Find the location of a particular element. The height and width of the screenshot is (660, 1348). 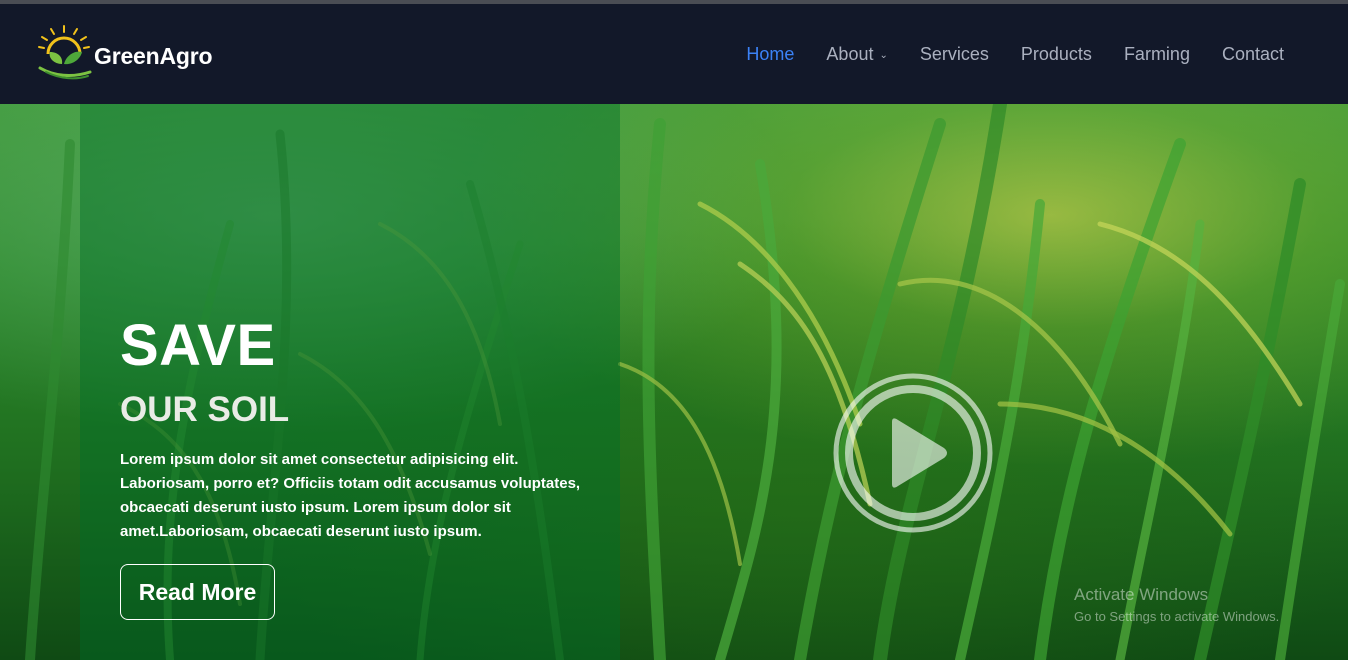

nav-about: About ⌄ is located at coordinates (856, 54).